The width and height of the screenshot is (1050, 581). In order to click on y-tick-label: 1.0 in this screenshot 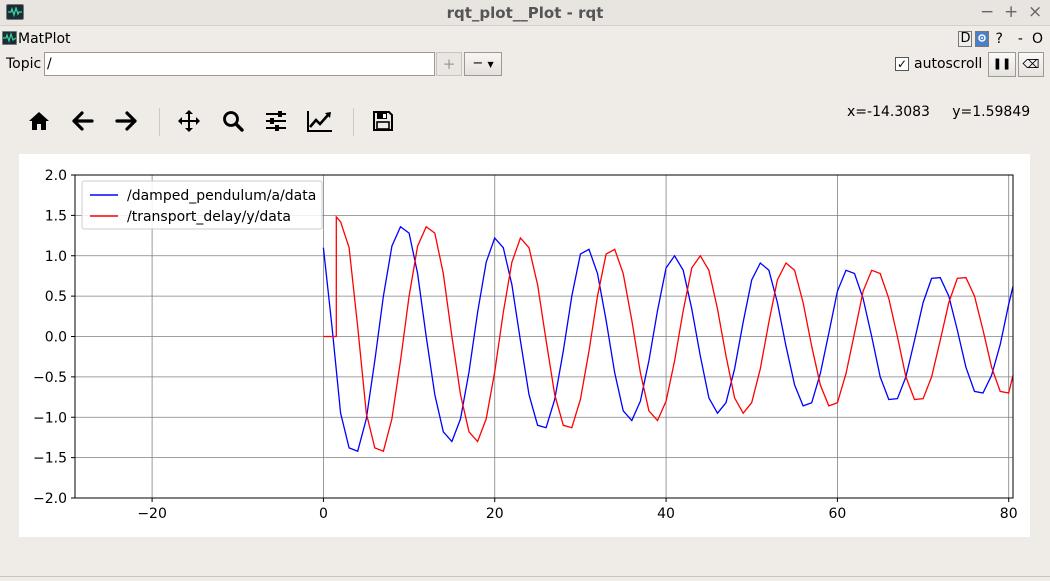, I will do `click(56, 257)`.